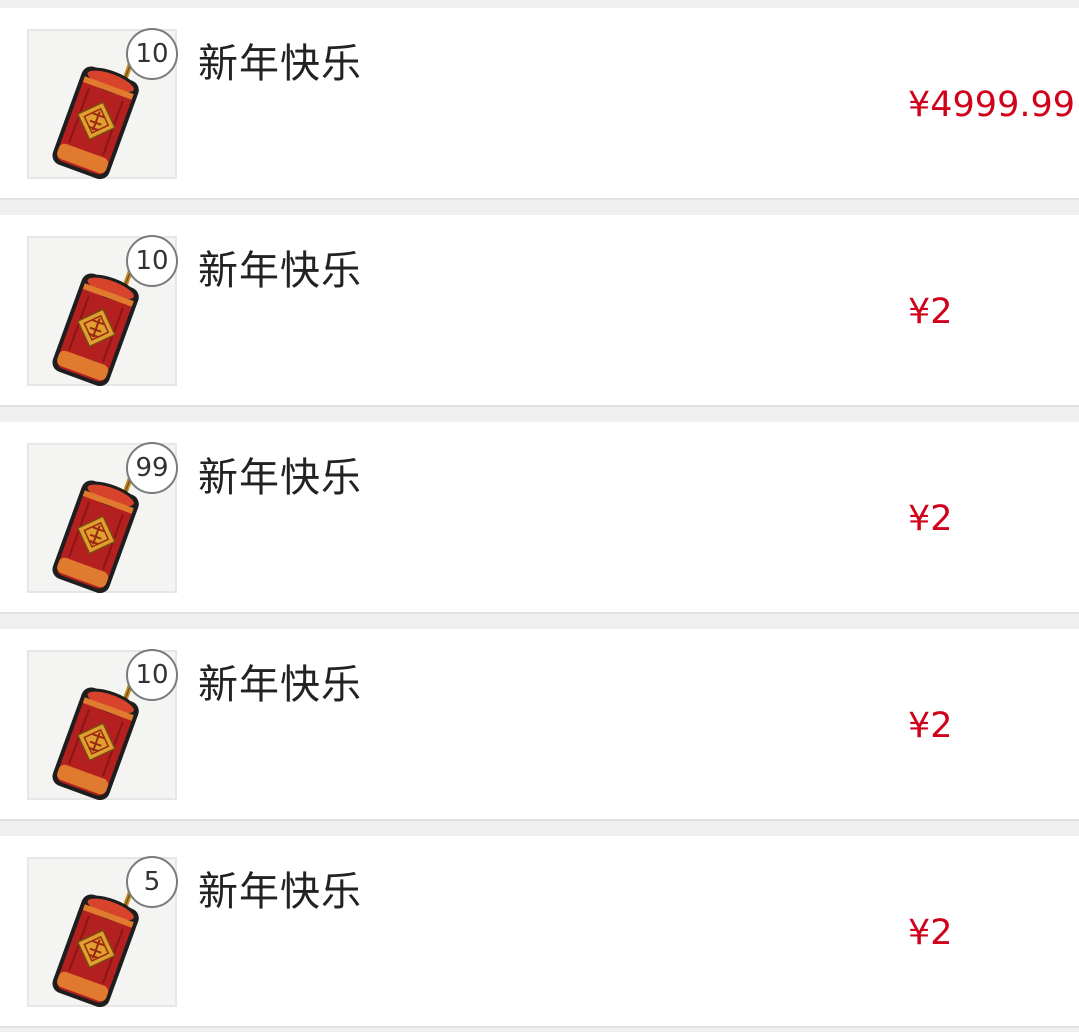 The image size is (1079, 1032). I want to click on item-thumbnail: 5, so click(102, 931).